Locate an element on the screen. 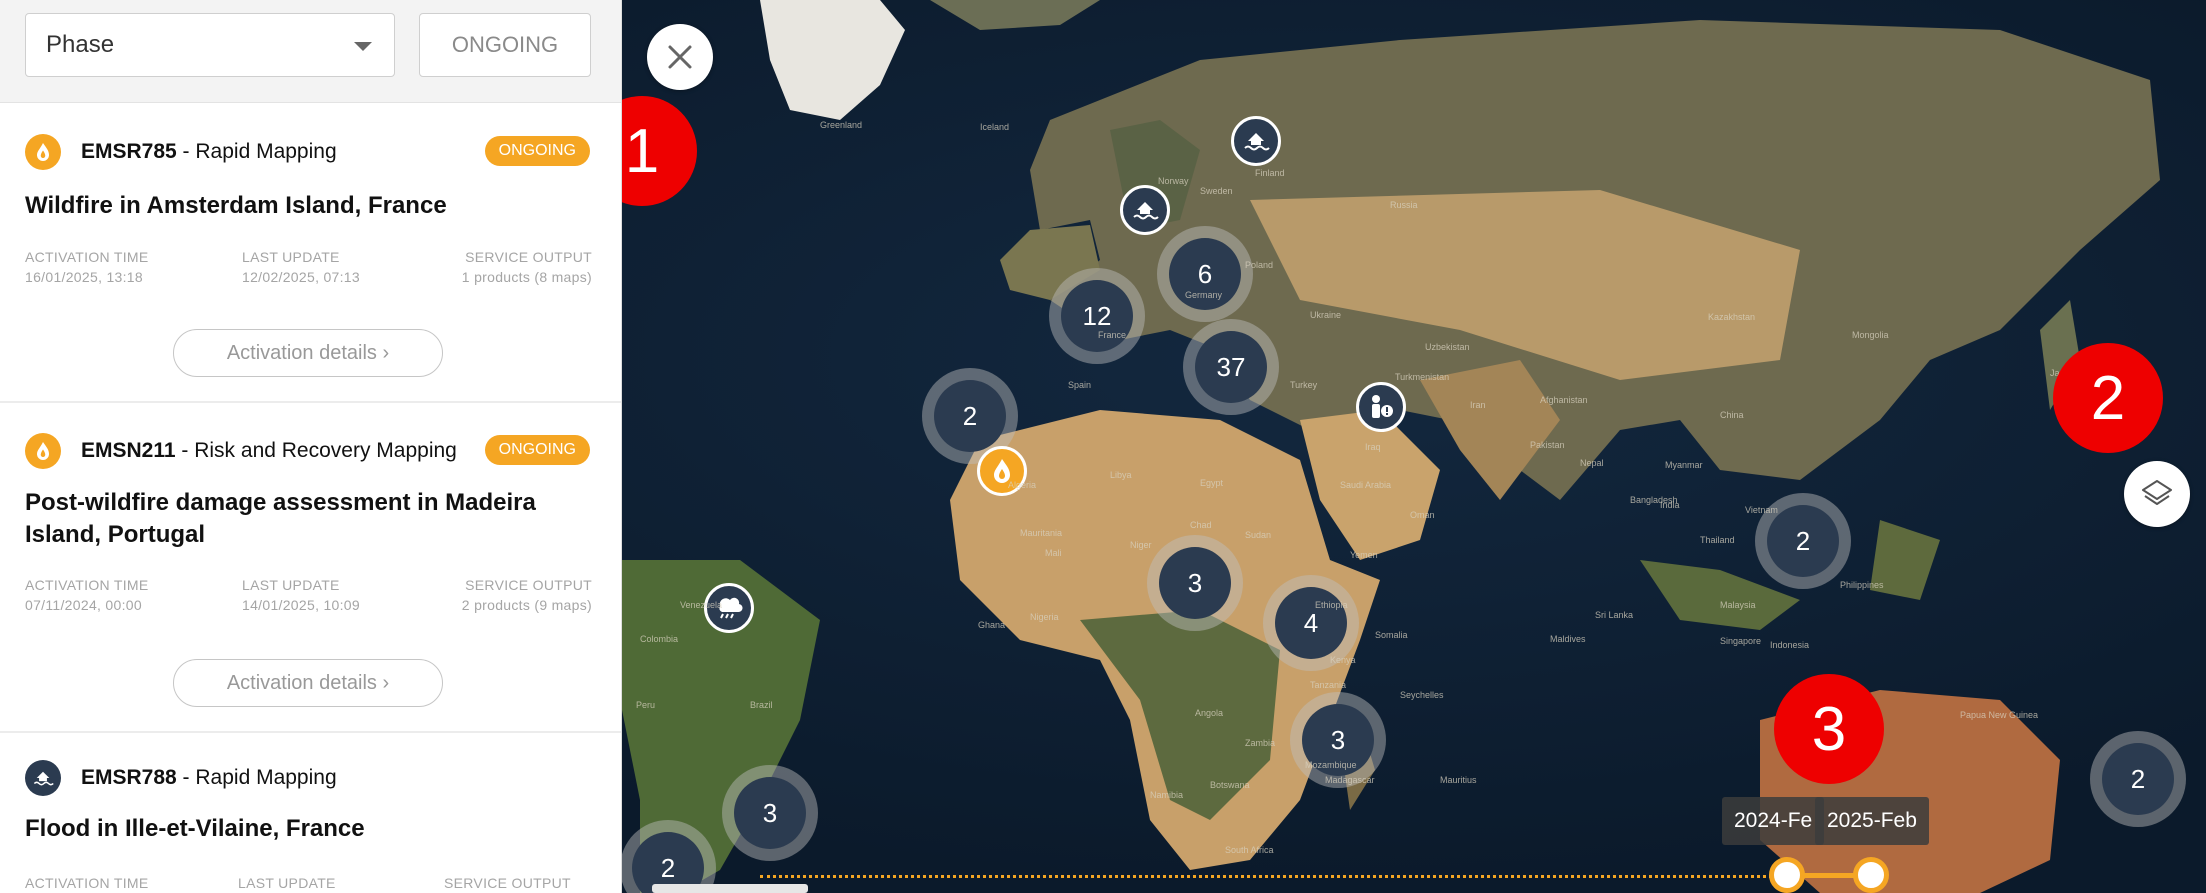  activation-code: EMSN211 is located at coordinates (128, 450).